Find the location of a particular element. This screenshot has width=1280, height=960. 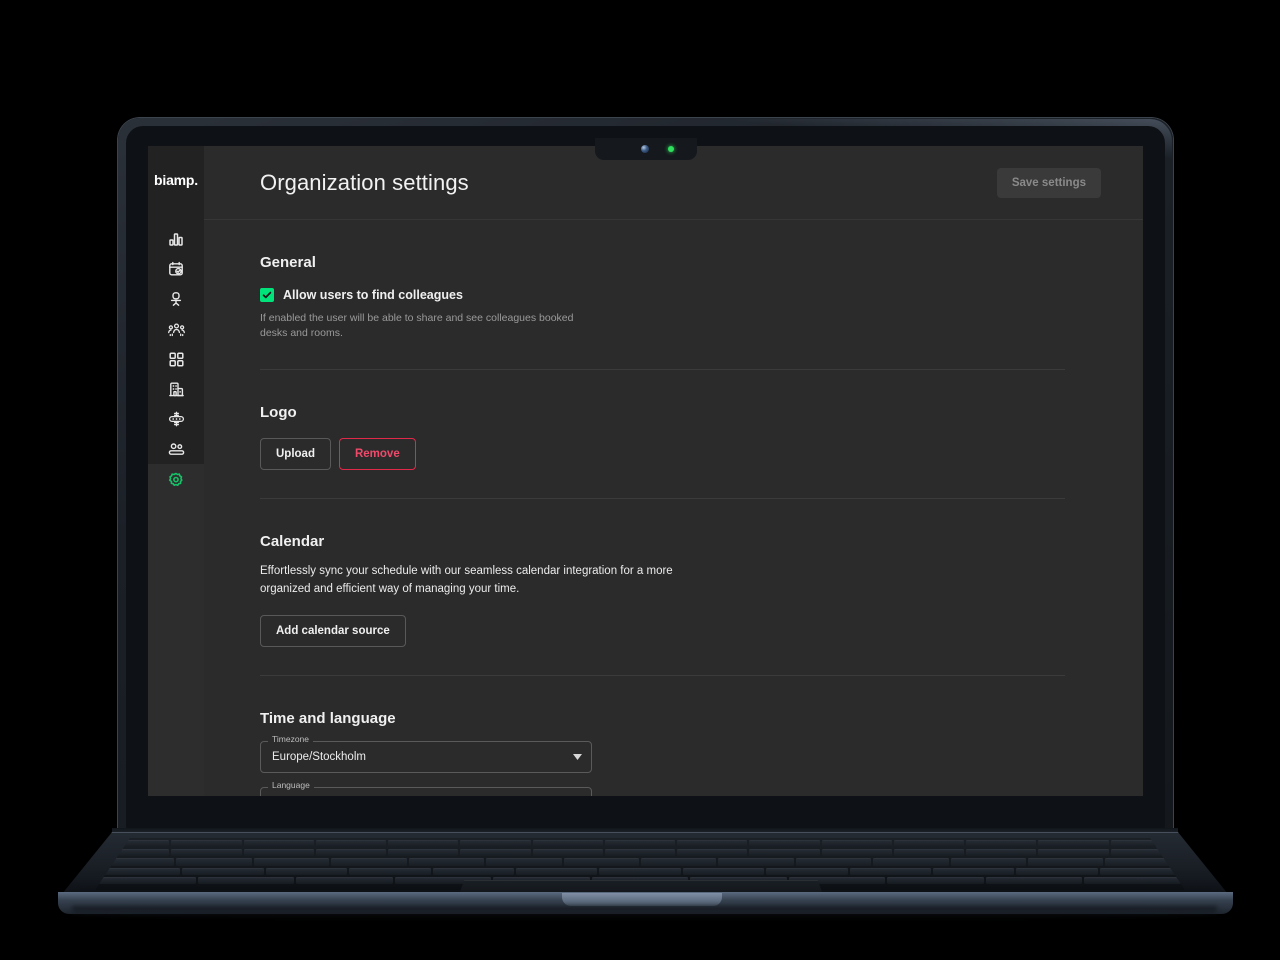

bar-chart-icon is located at coordinates (176, 239).